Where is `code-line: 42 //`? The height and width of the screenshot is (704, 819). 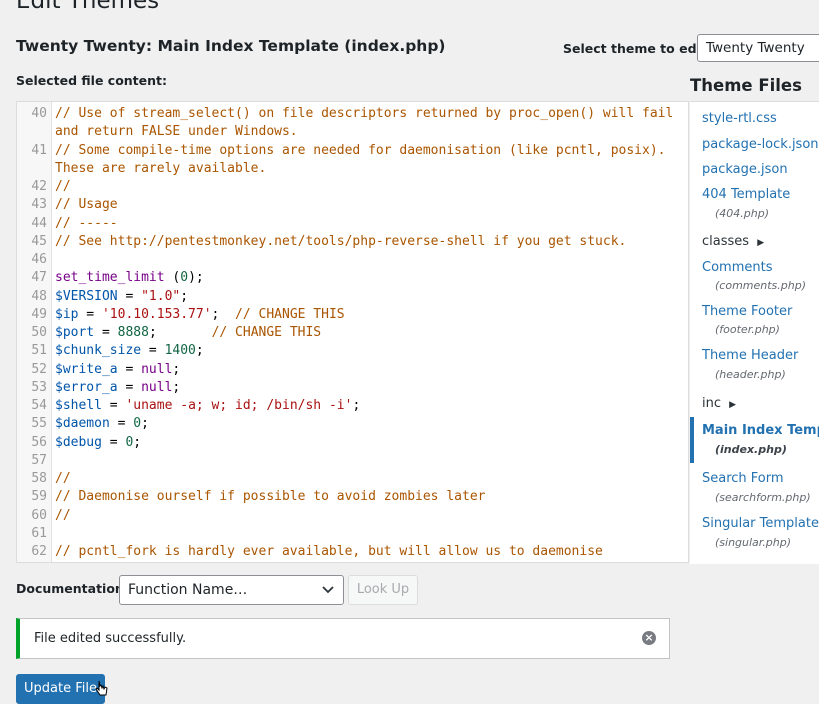 code-line: 42 // is located at coordinates (352, 187).